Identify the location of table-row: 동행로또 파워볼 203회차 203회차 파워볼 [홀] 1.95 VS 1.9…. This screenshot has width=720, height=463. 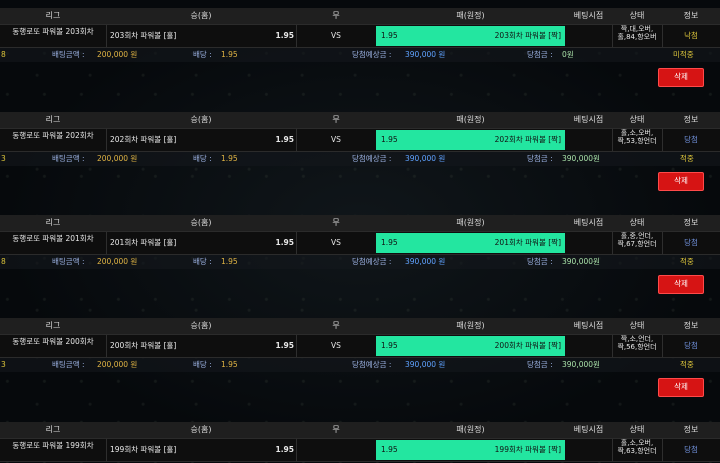
(360, 36).